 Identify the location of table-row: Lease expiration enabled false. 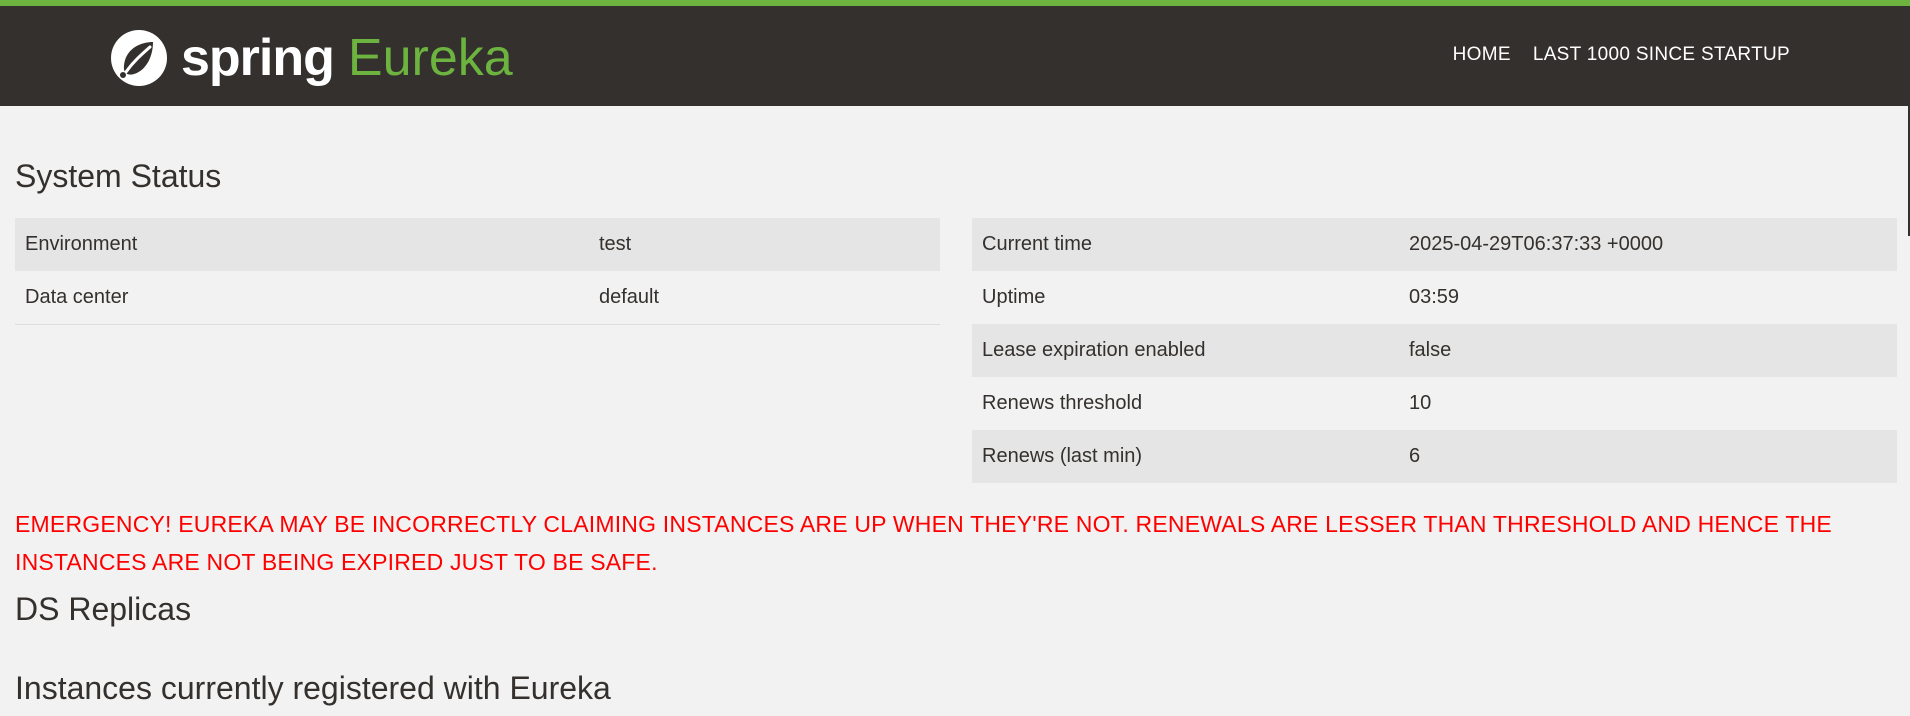
(1434, 350).